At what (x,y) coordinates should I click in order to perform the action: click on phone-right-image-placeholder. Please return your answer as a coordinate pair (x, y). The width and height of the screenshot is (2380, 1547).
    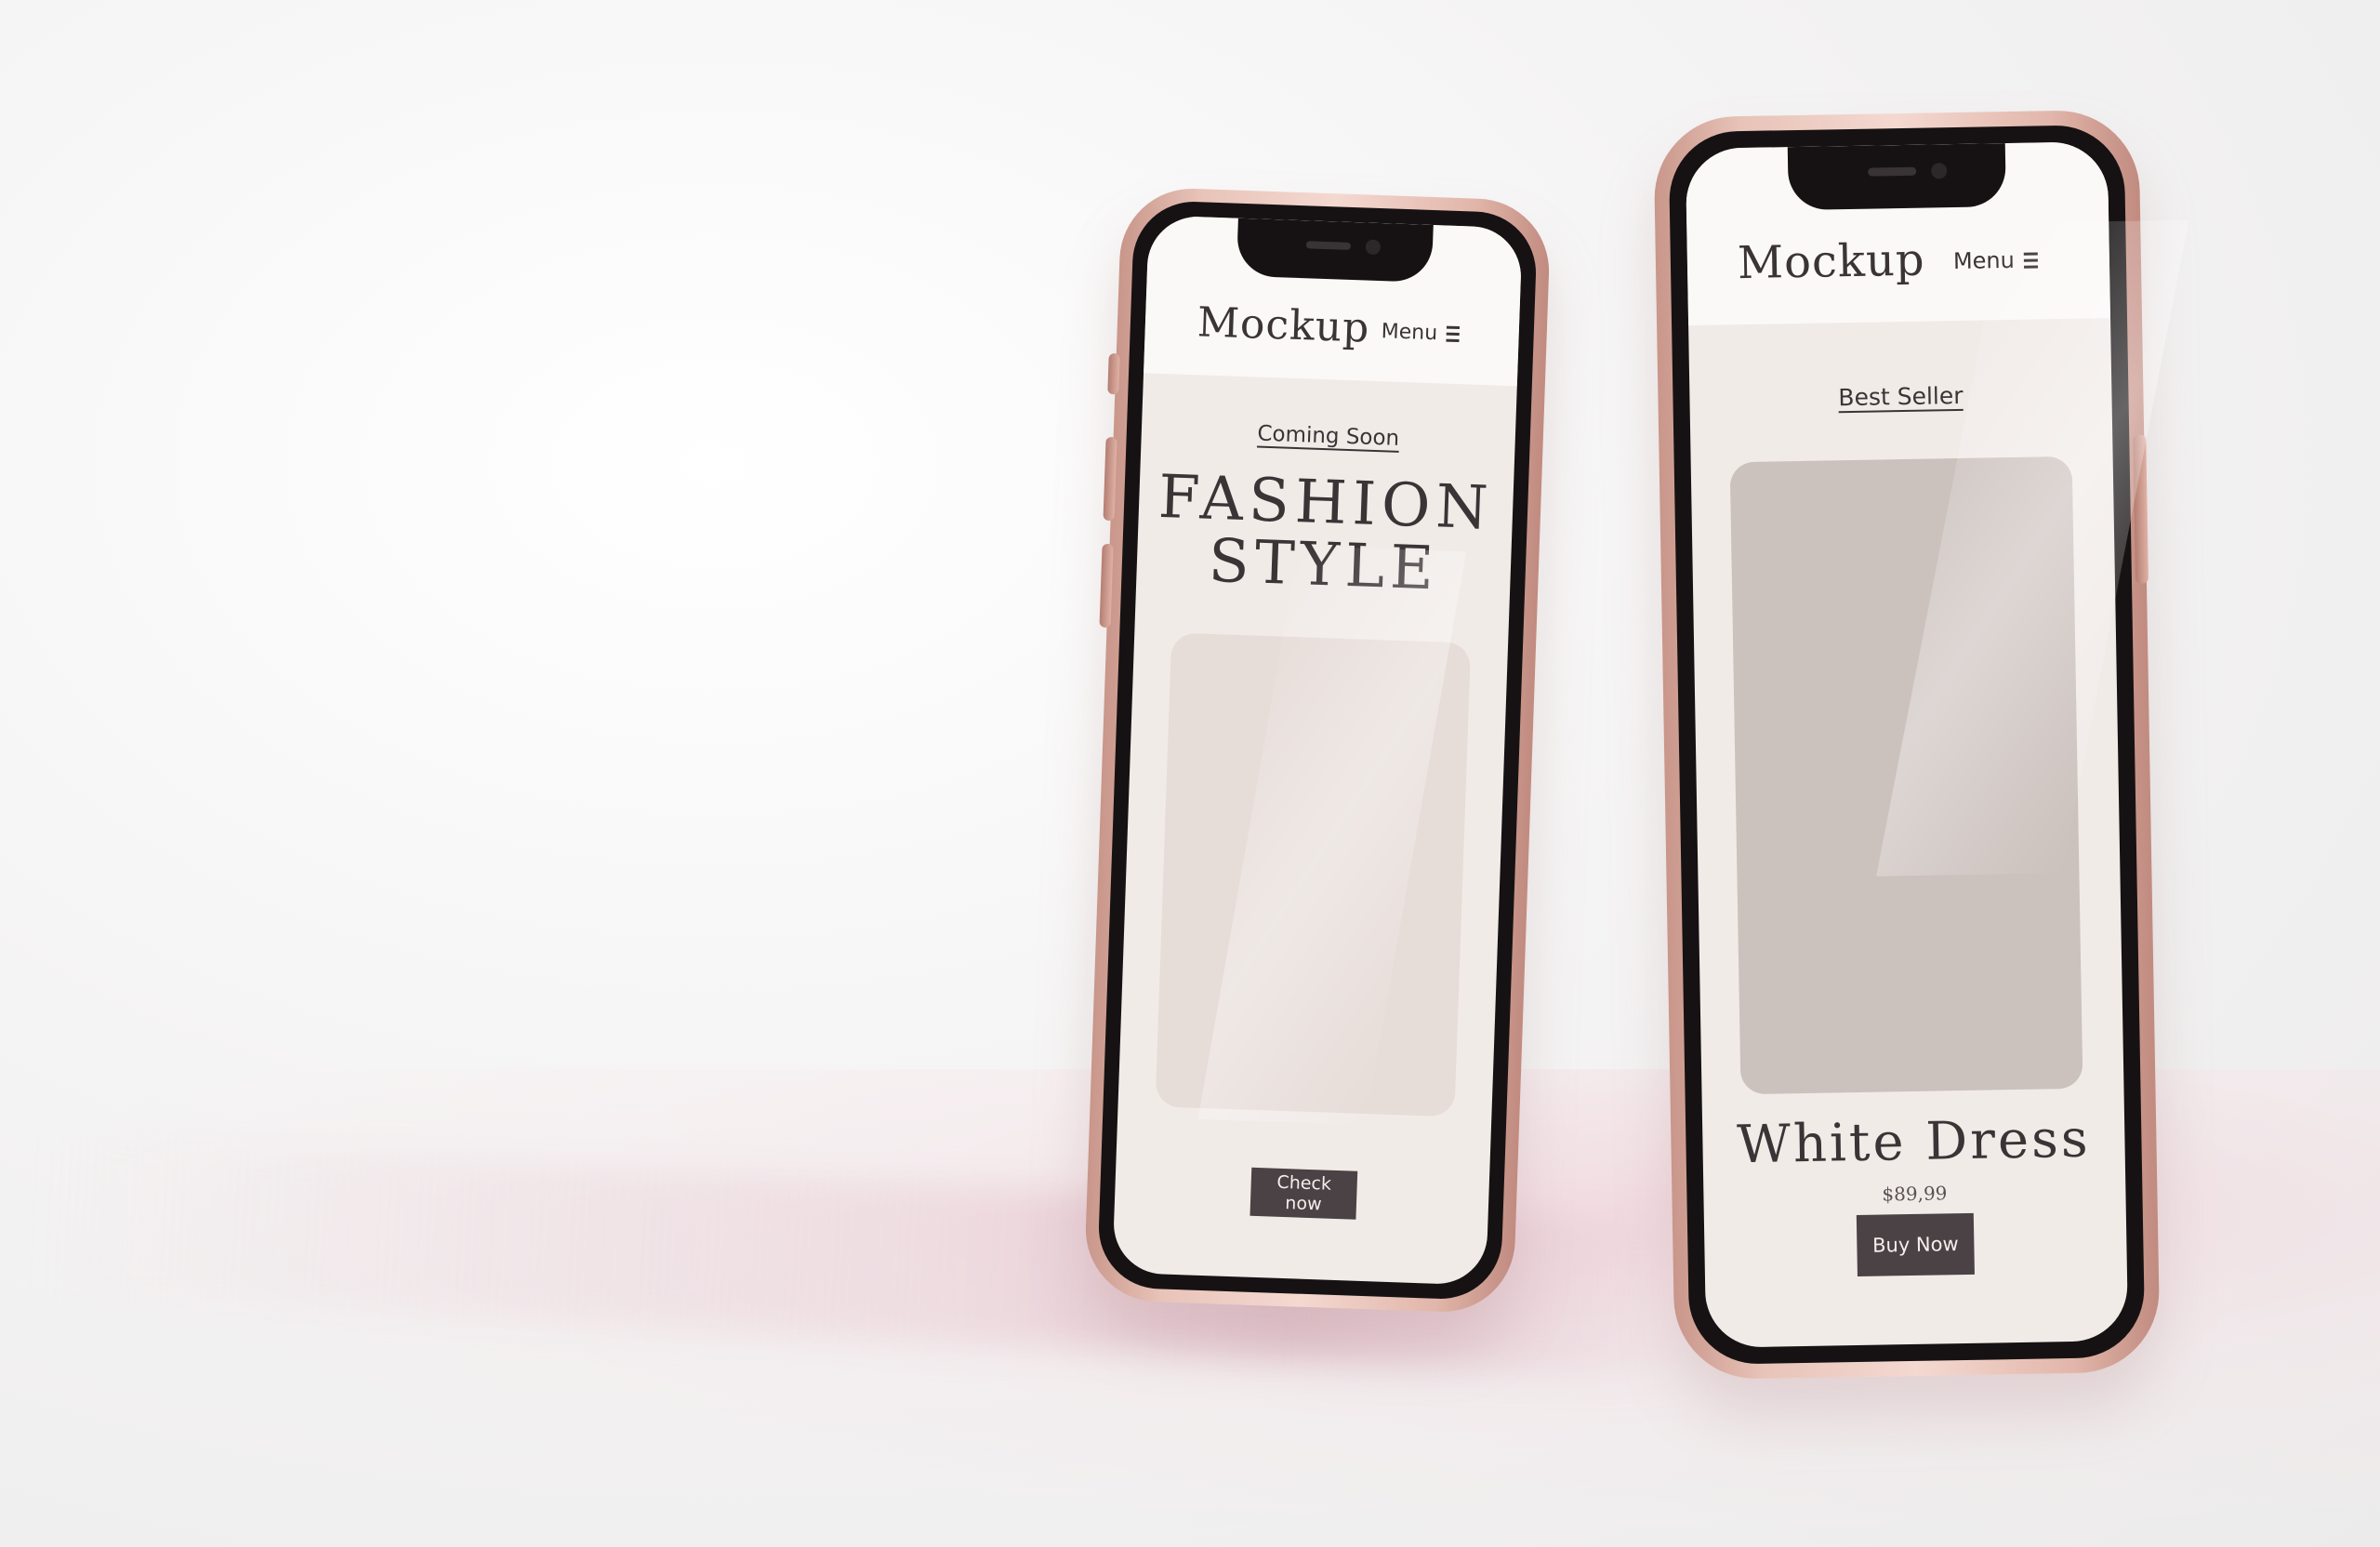
    Looking at the image, I should click on (1906, 775).